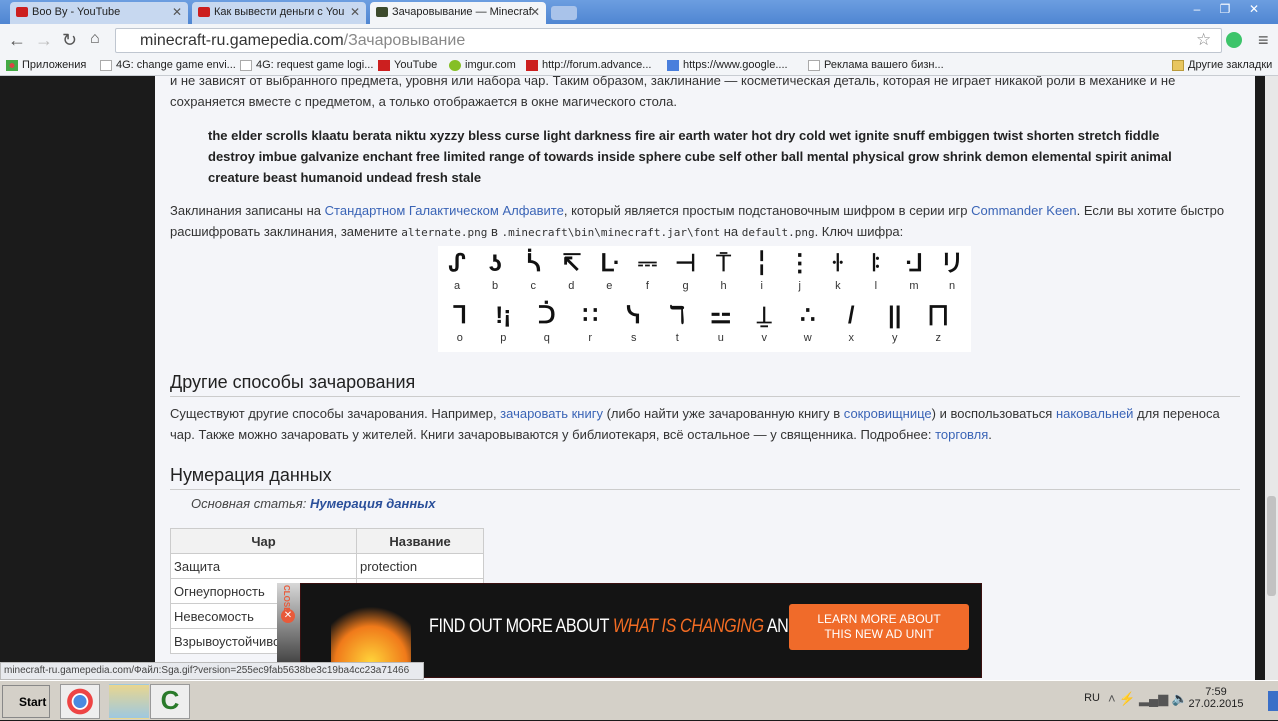  What do you see at coordinates (1225, 9) in the screenshot?
I see `restore-button: ❐` at bounding box center [1225, 9].